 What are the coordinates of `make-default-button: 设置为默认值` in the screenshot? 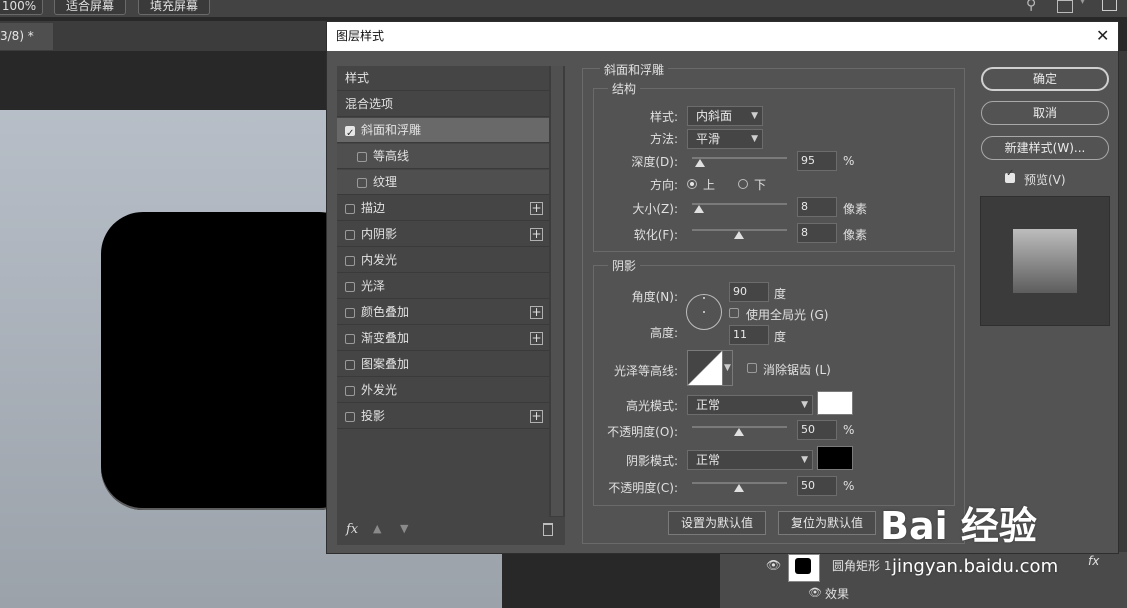 It's located at (717, 523).